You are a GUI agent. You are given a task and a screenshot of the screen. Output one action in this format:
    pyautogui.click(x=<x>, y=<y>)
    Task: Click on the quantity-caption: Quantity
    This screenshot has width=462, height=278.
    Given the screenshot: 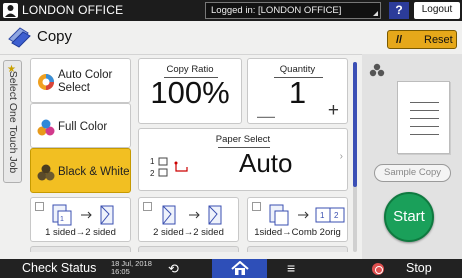 What is the action you would take?
    pyautogui.click(x=297, y=69)
    